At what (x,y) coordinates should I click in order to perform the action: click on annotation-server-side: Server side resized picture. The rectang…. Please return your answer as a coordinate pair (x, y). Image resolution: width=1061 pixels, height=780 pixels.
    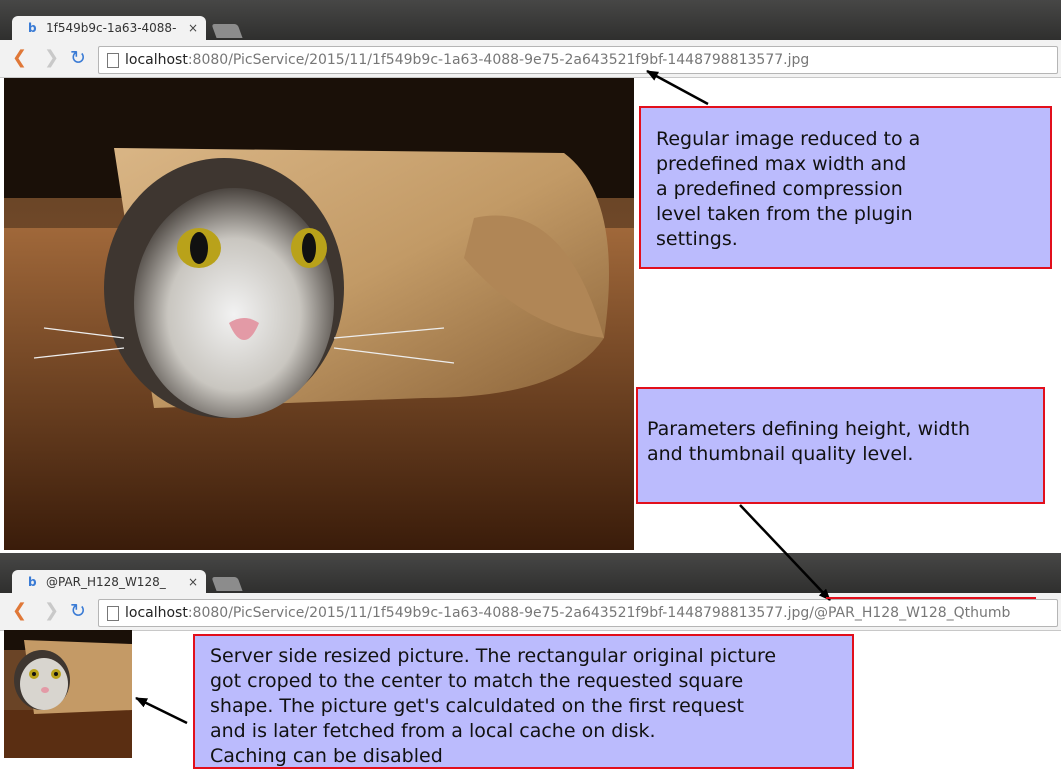
    Looking at the image, I should click on (523, 701).